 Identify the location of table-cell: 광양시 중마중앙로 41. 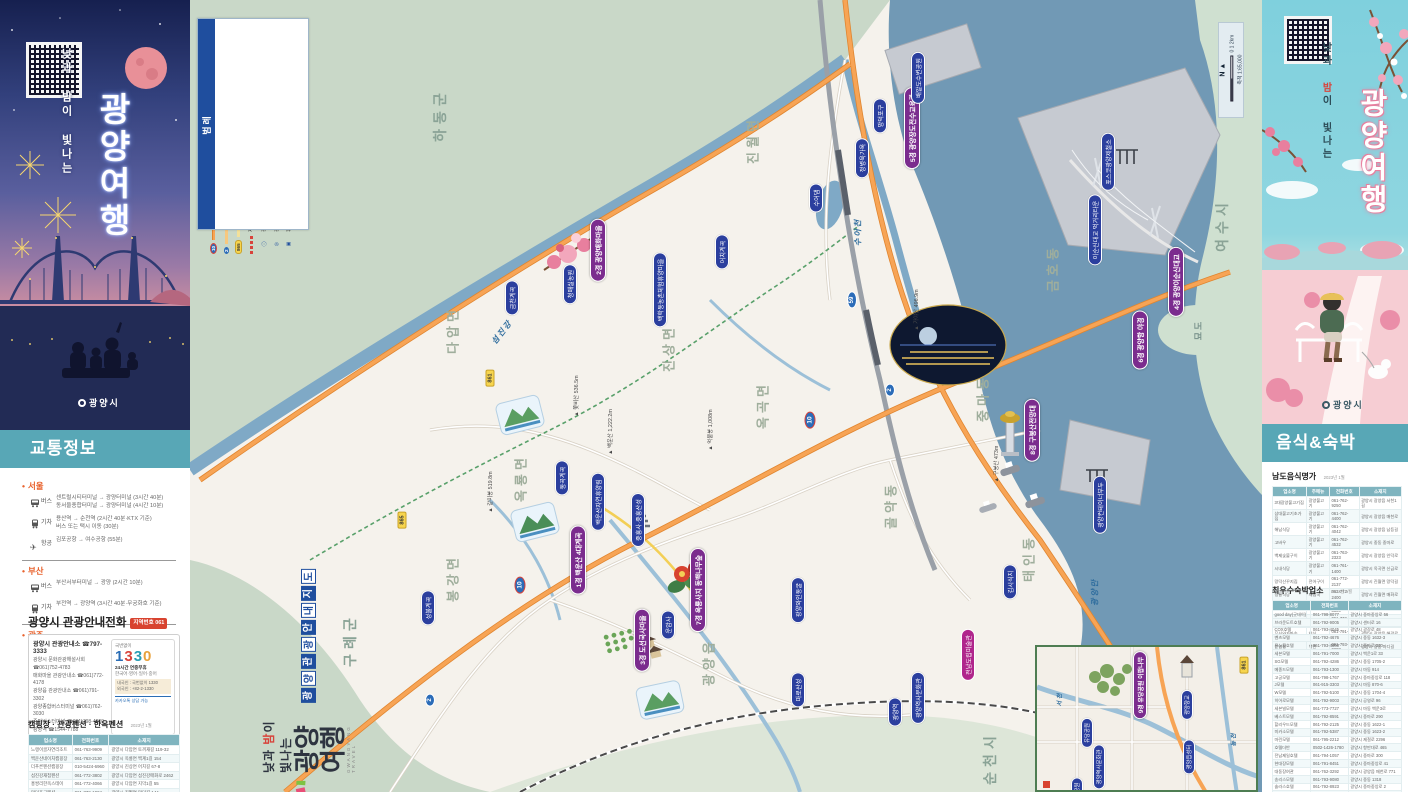
(1375, 763).